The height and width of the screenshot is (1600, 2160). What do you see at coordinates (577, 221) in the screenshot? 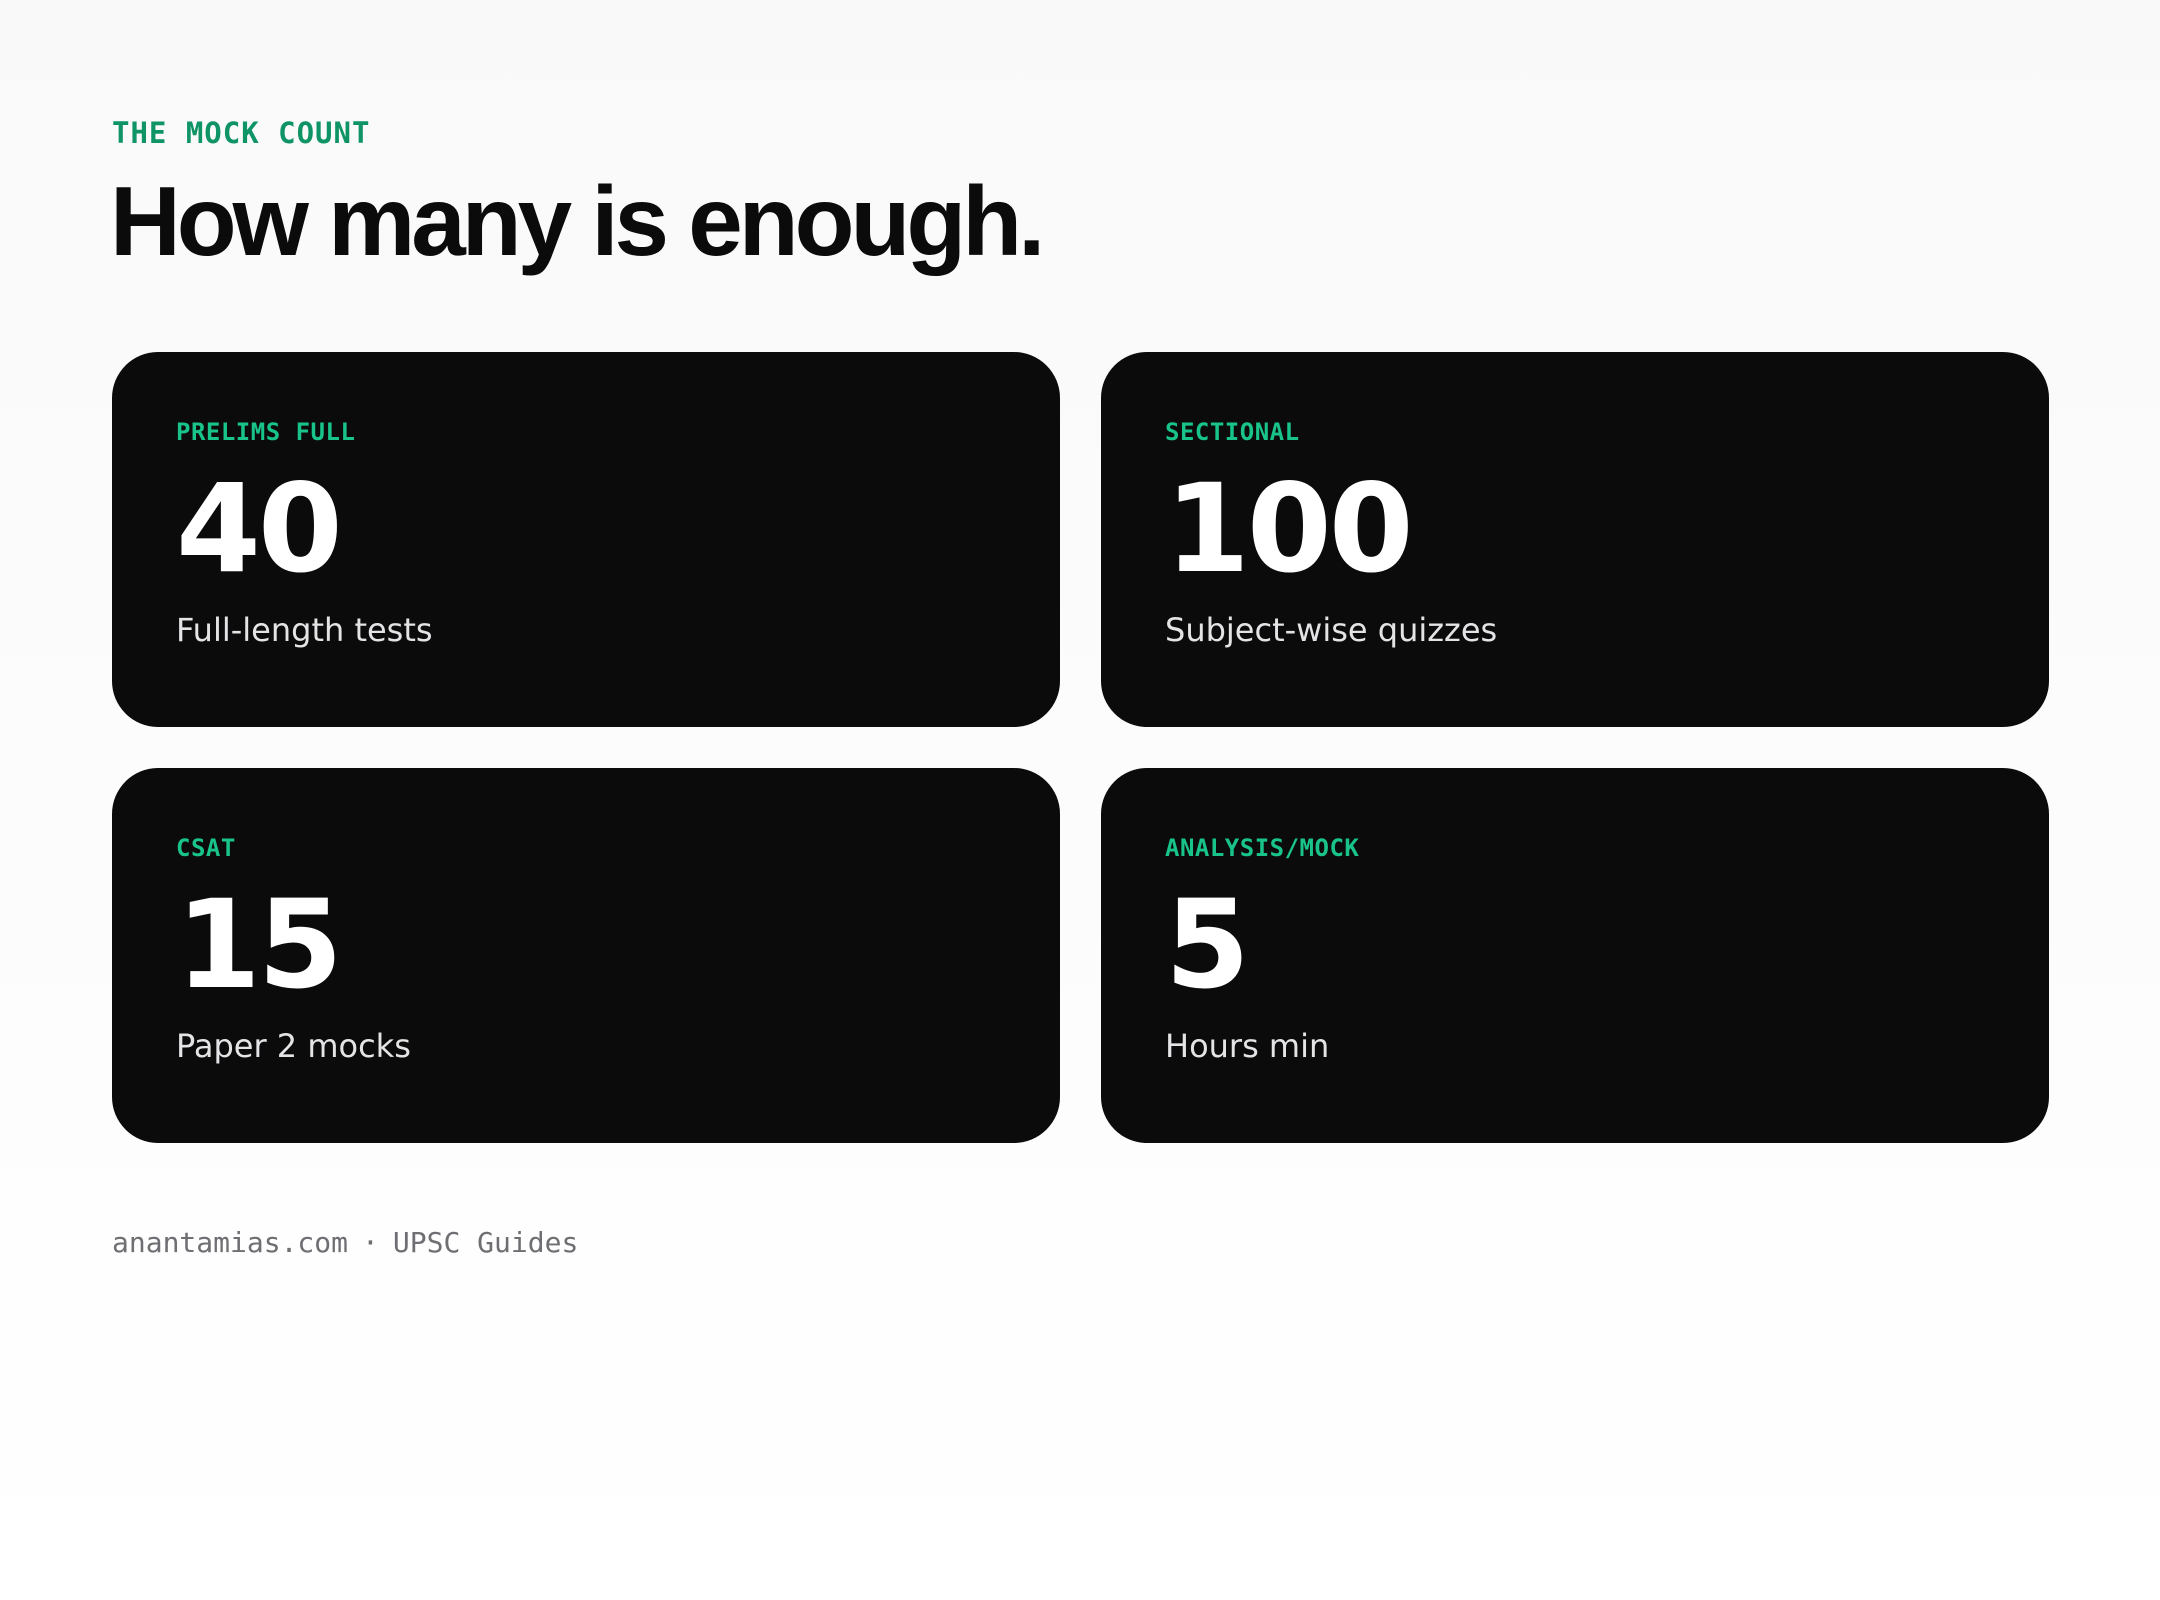
I see `page-title: How many is enough.` at bounding box center [577, 221].